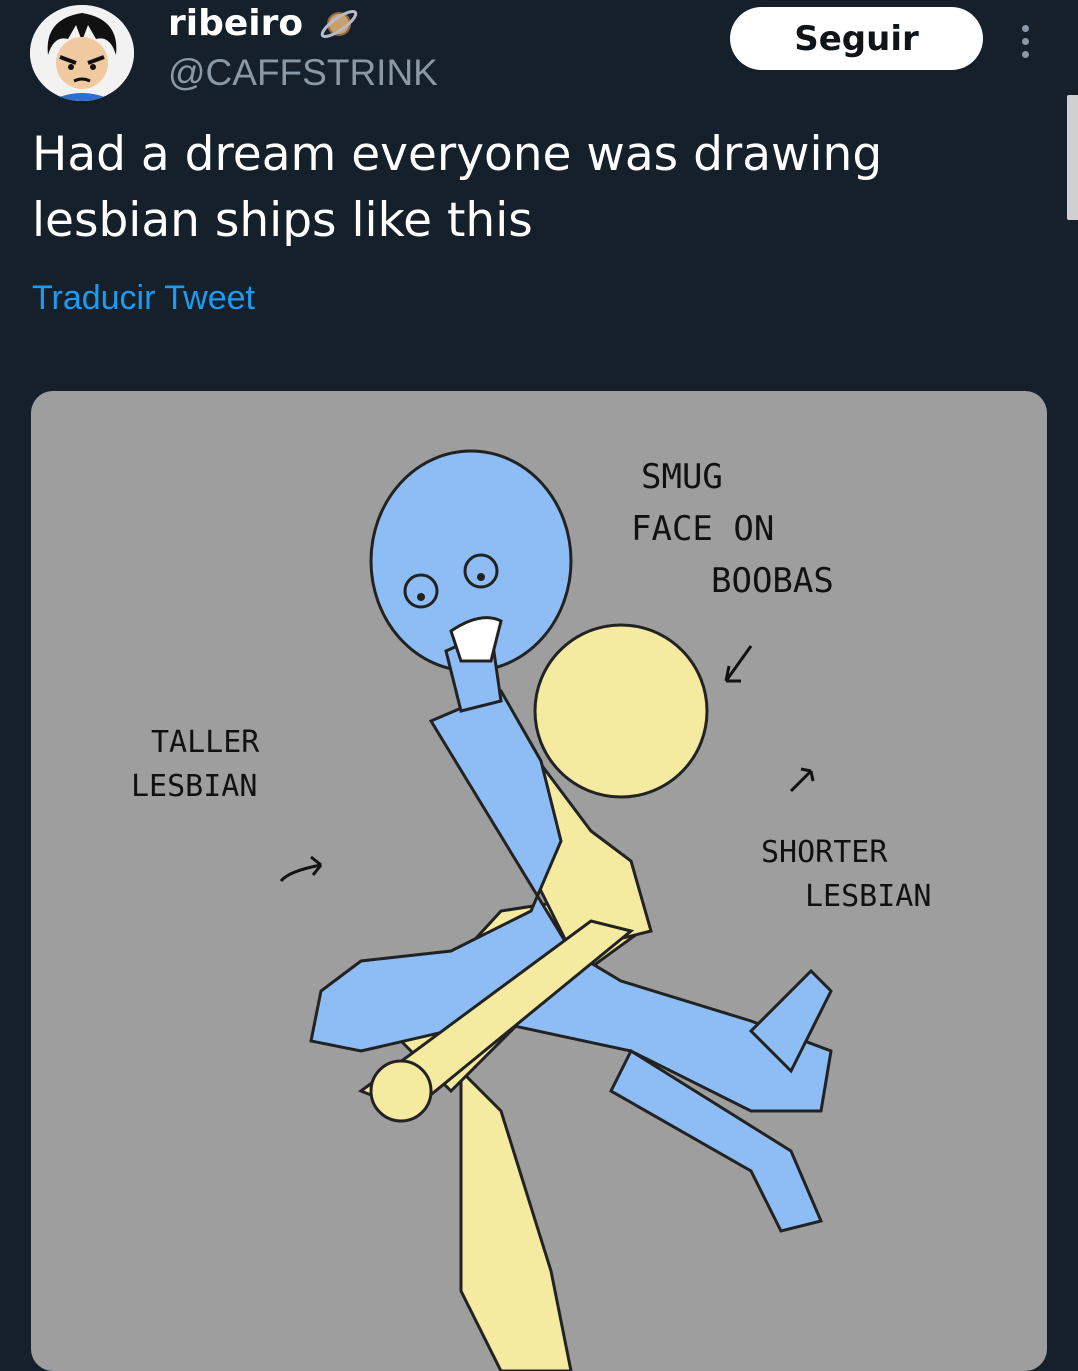 Image resolution: width=1078 pixels, height=1371 pixels. I want to click on display-name-row: ribeiro, so click(264, 24).